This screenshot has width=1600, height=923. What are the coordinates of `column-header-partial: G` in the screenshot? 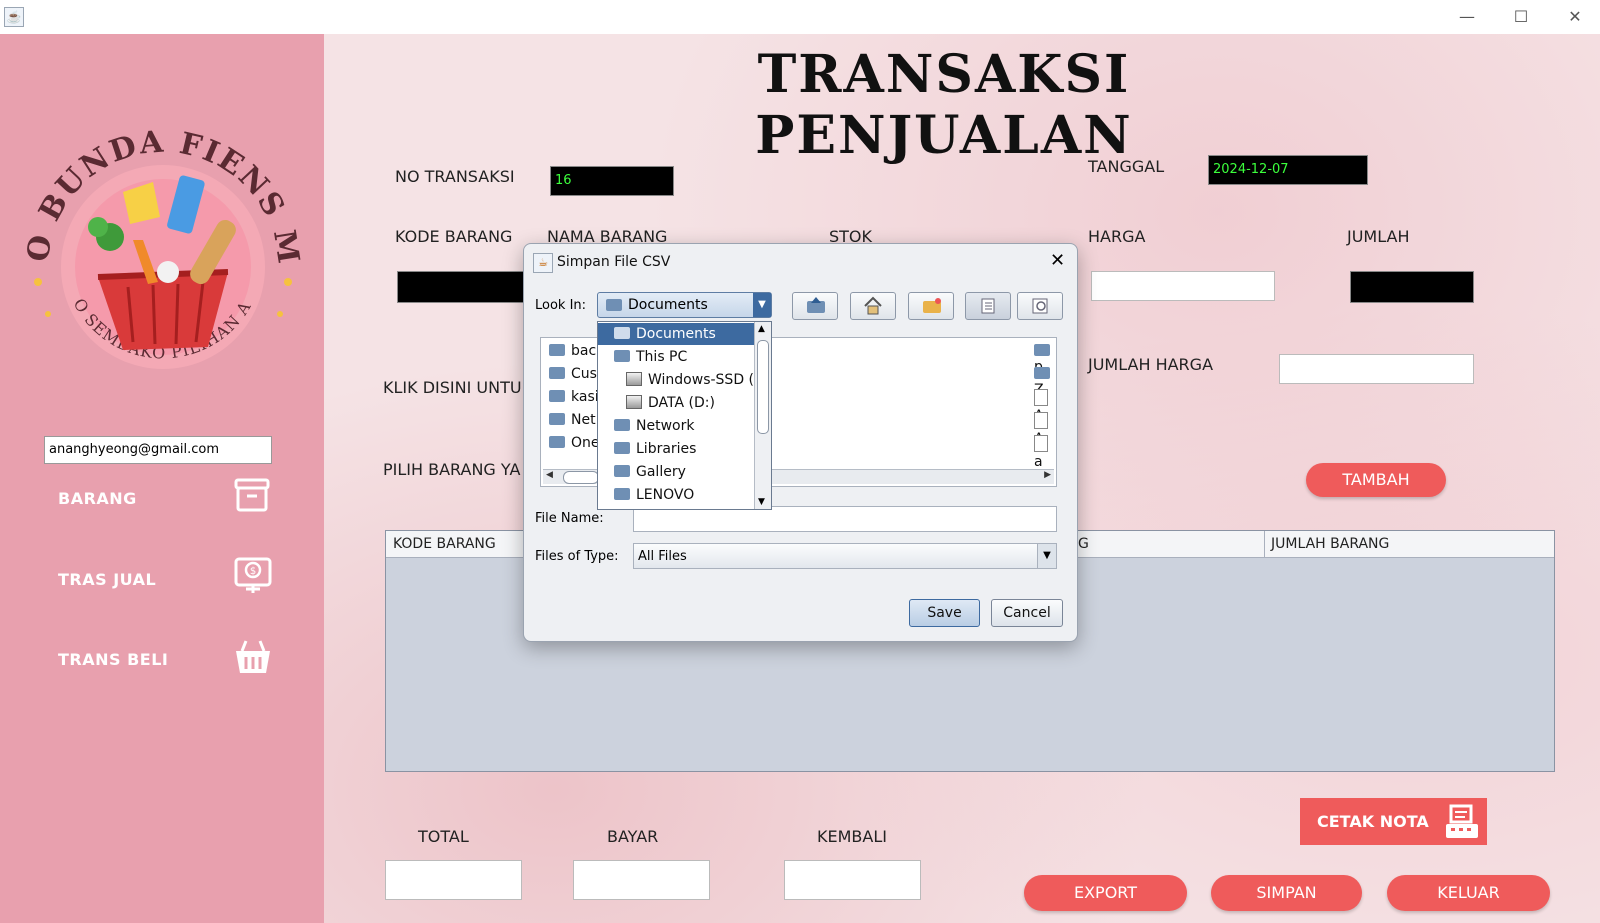 It's located at (1083, 544).